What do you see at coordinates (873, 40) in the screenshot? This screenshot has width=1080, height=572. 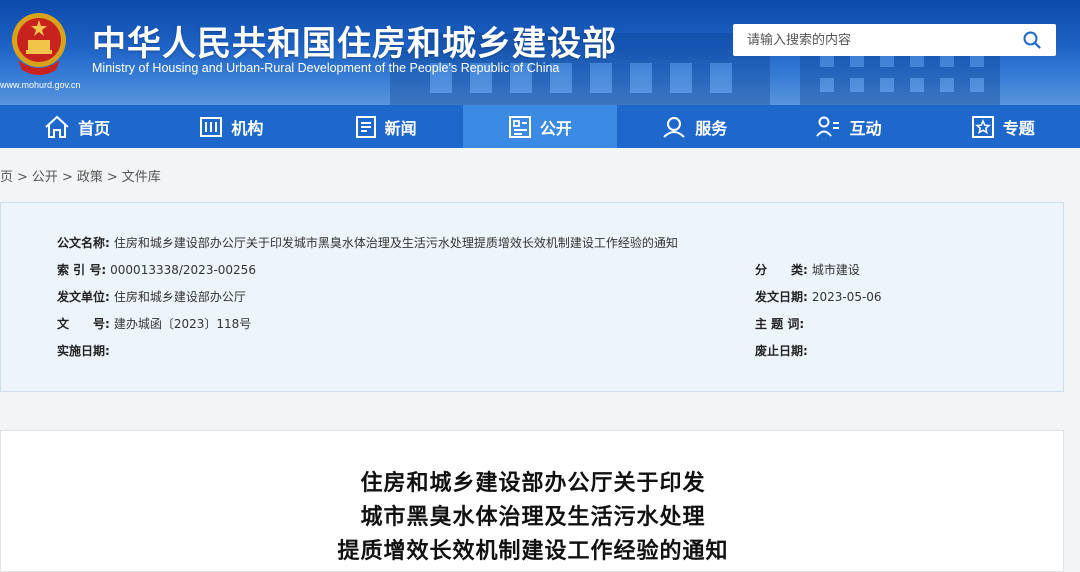 I see `search-input` at bounding box center [873, 40].